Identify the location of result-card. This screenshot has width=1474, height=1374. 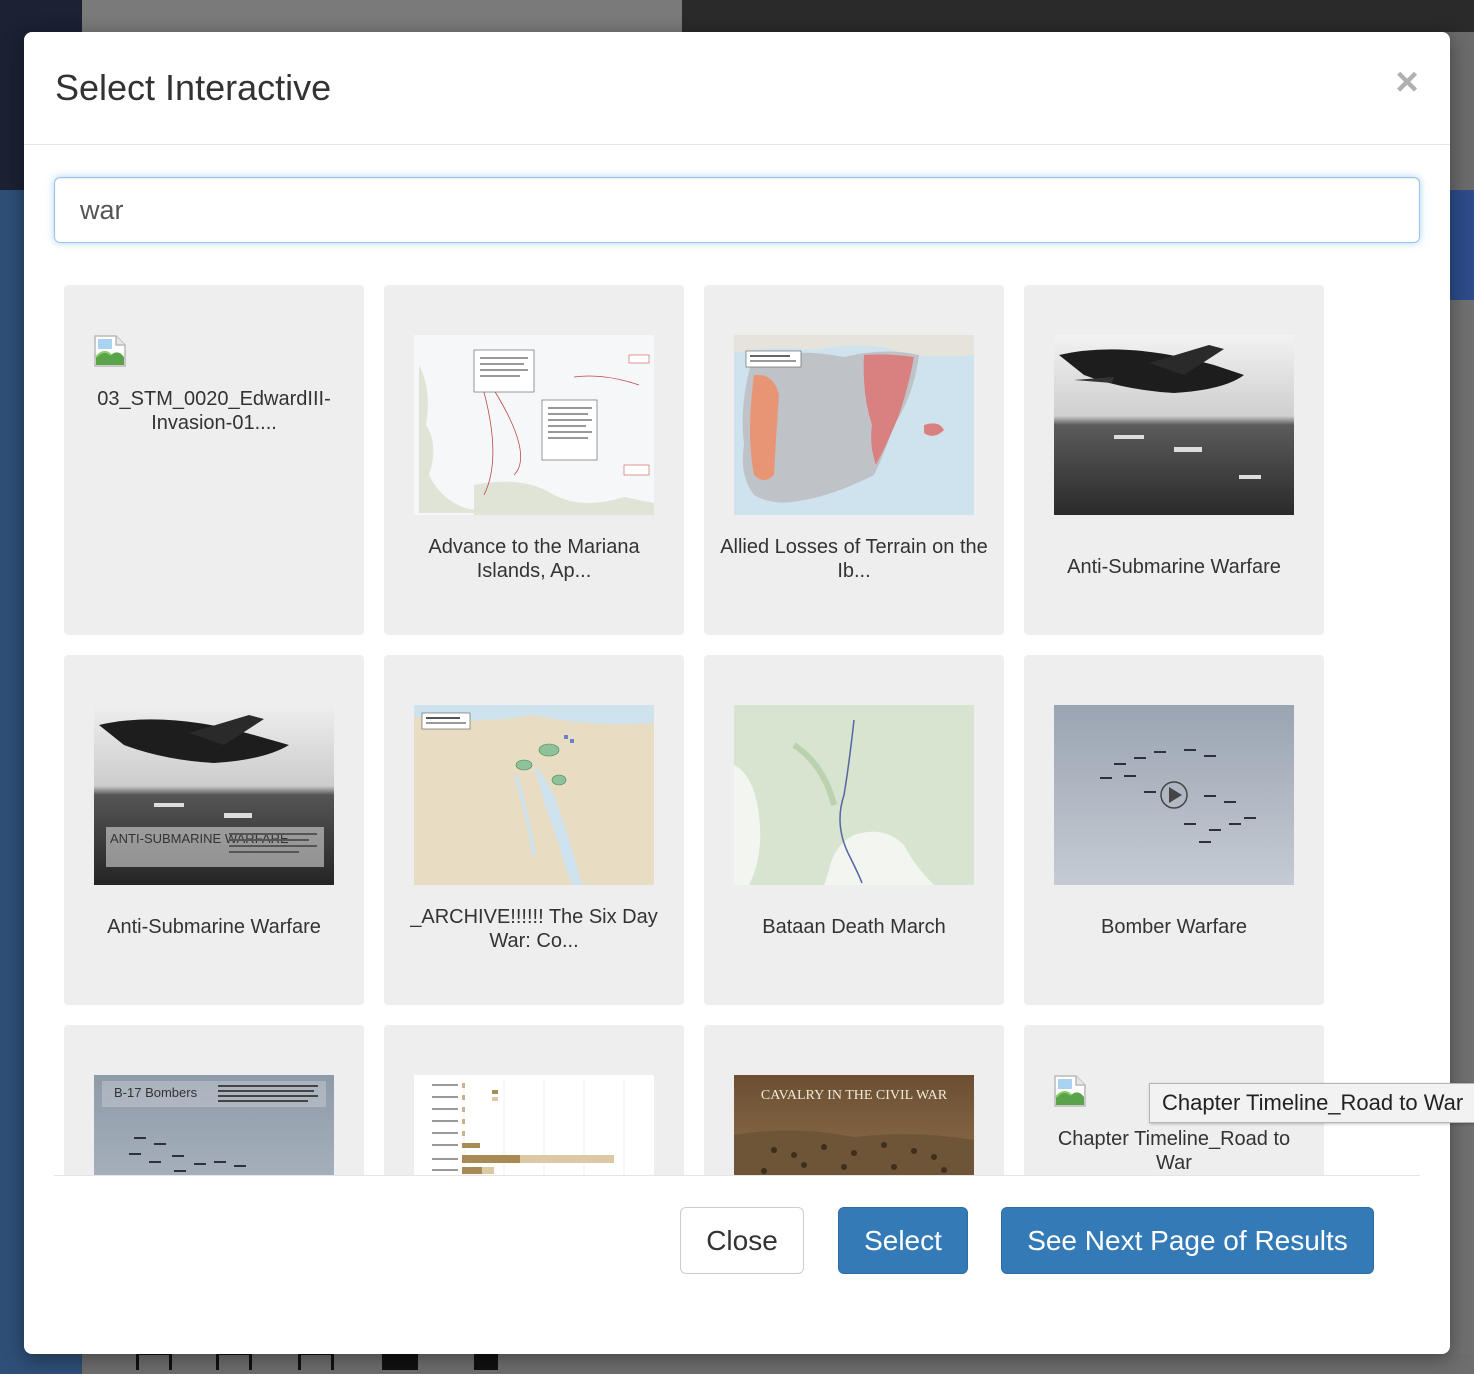
(534, 1100).